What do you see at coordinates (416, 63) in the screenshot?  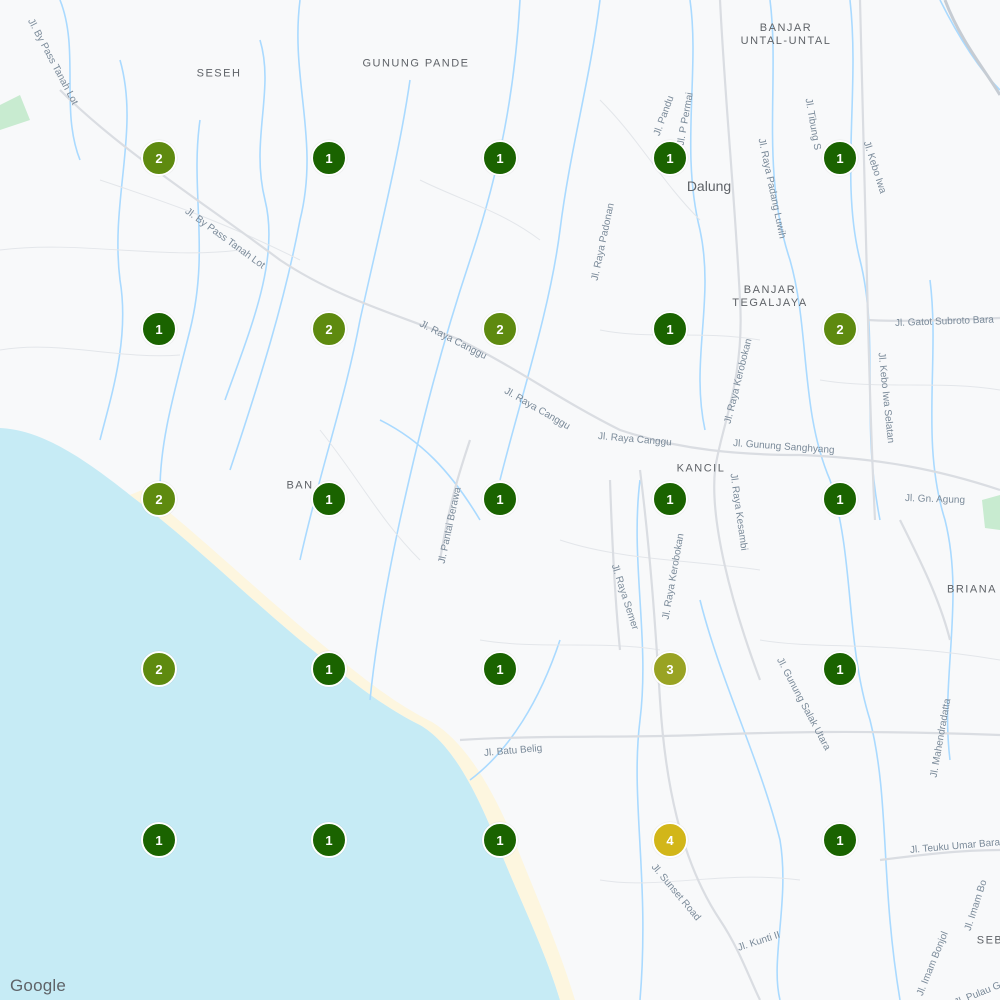 I see `area-label-gunung-pande: GUNUNG PANDE` at bounding box center [416, 63].